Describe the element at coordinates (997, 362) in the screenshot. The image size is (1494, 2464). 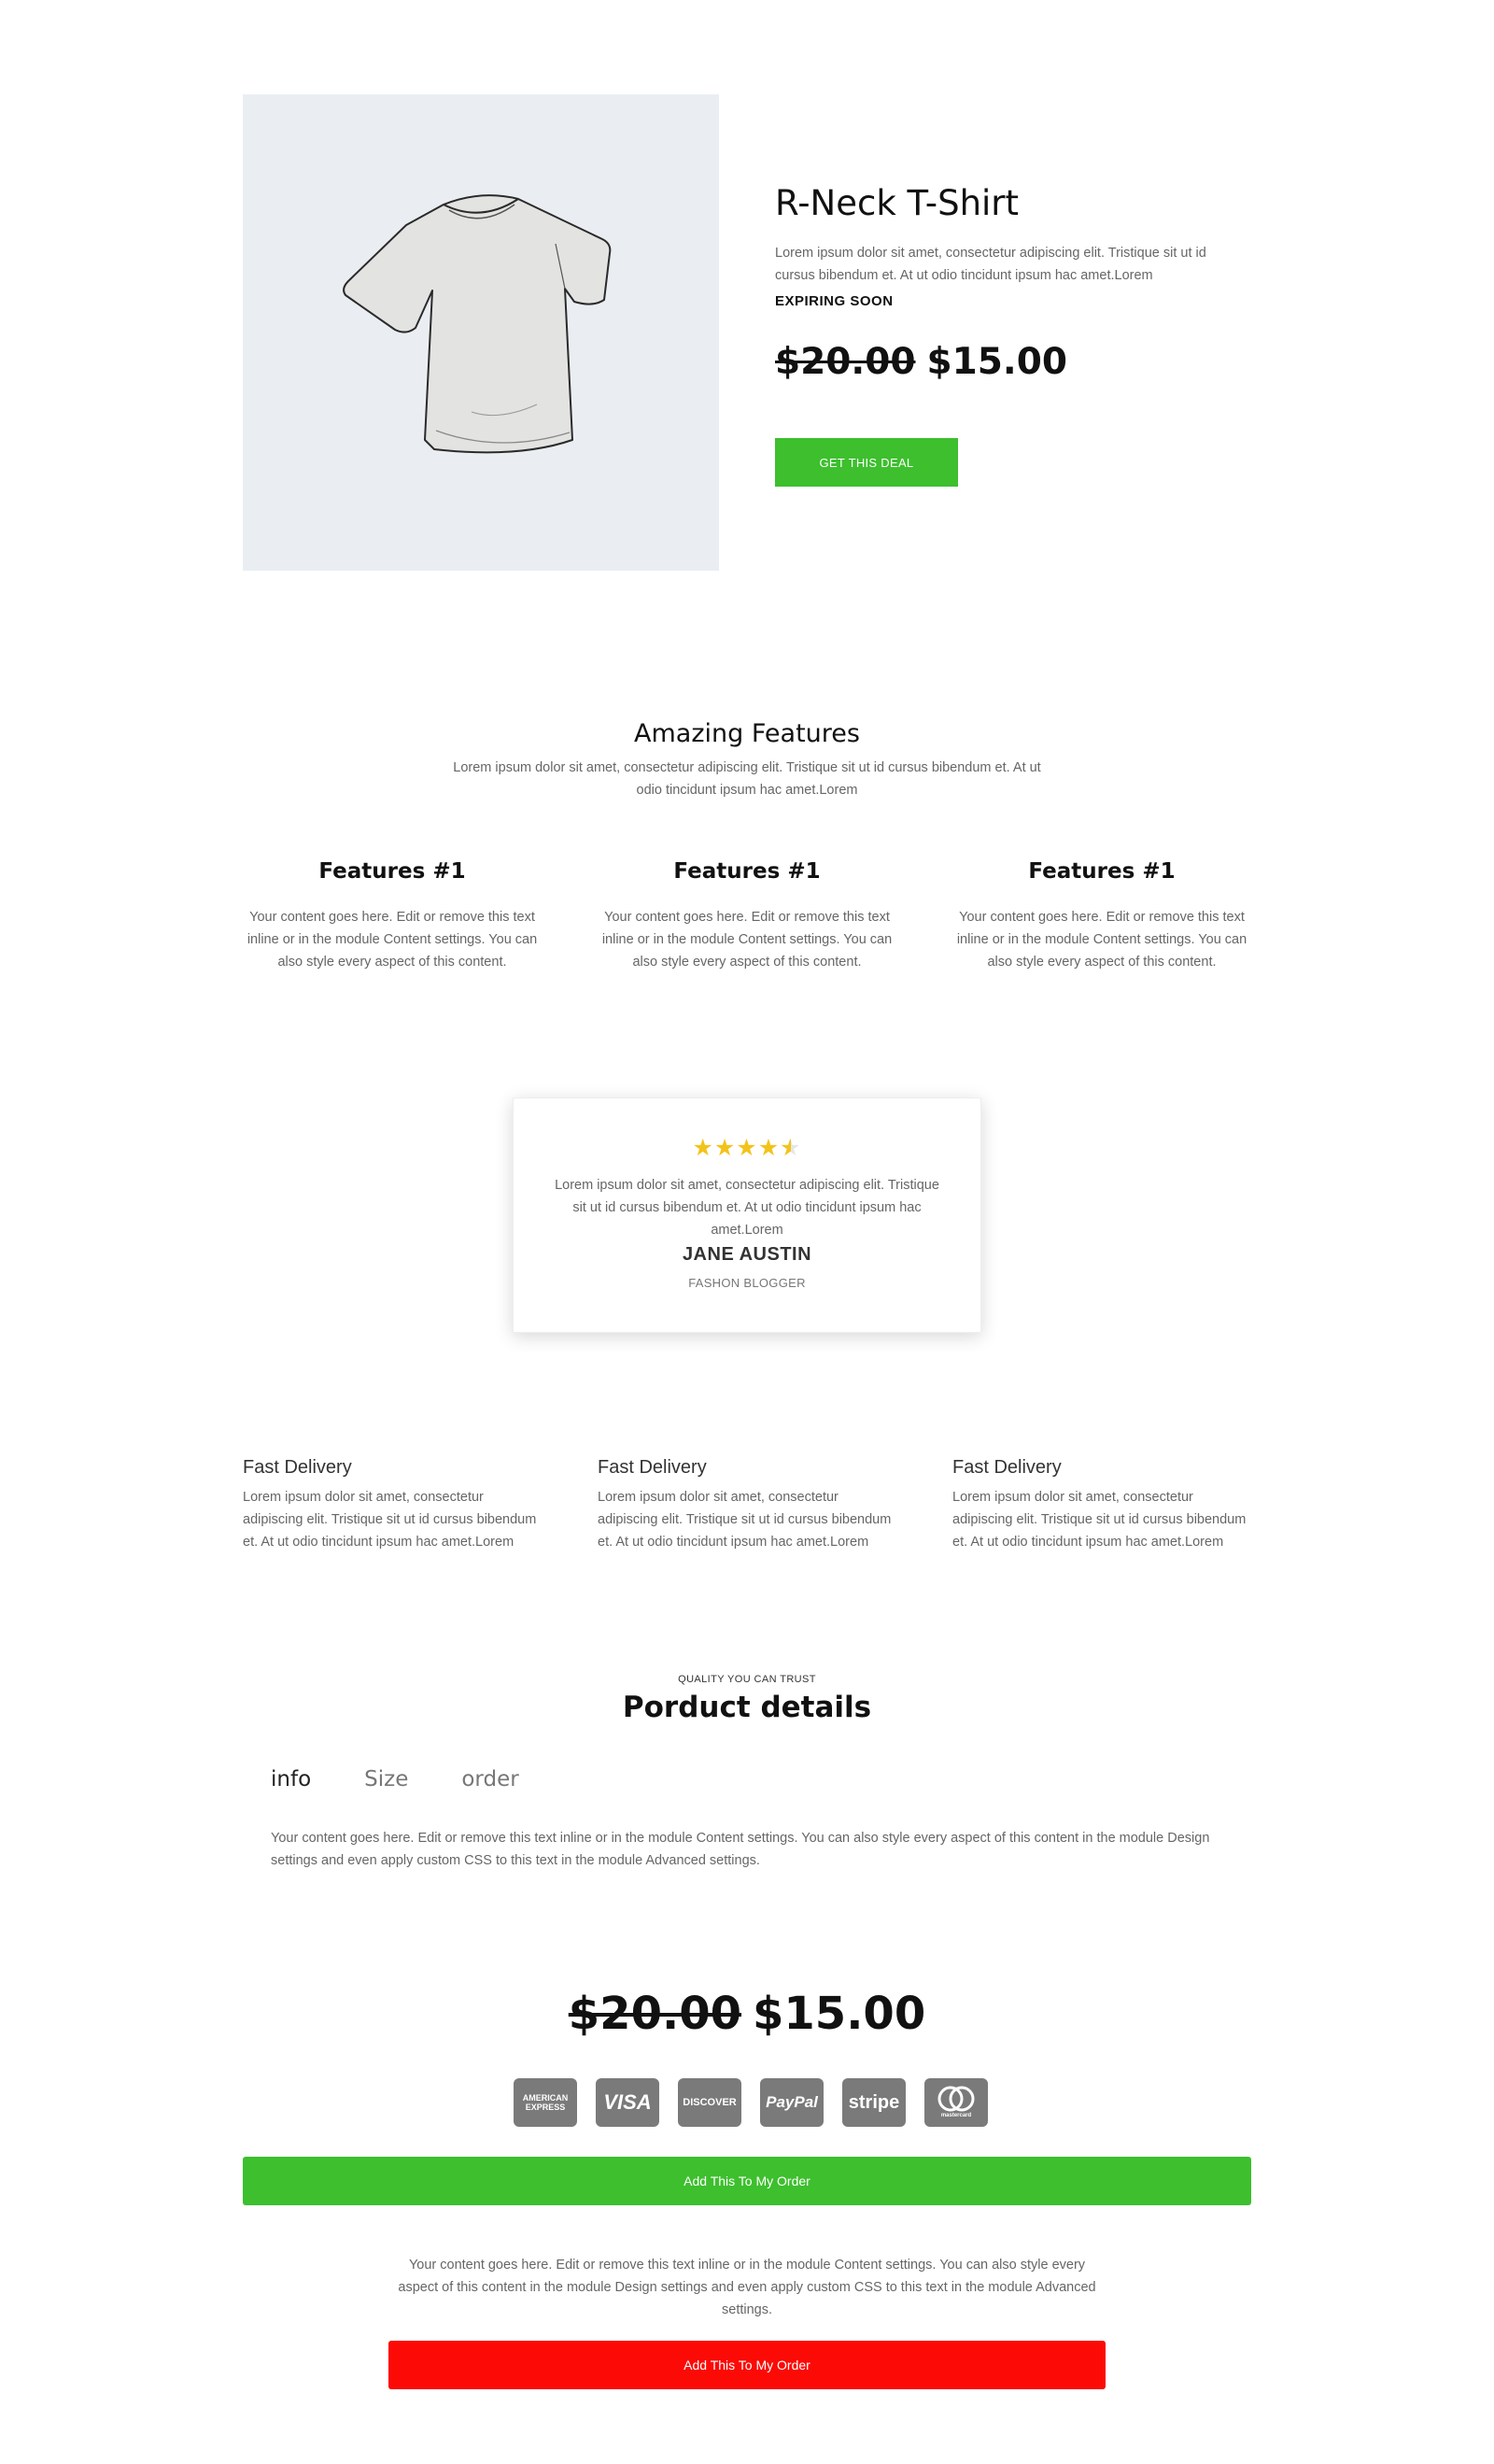
I see `new-price: $15.00` at that location.